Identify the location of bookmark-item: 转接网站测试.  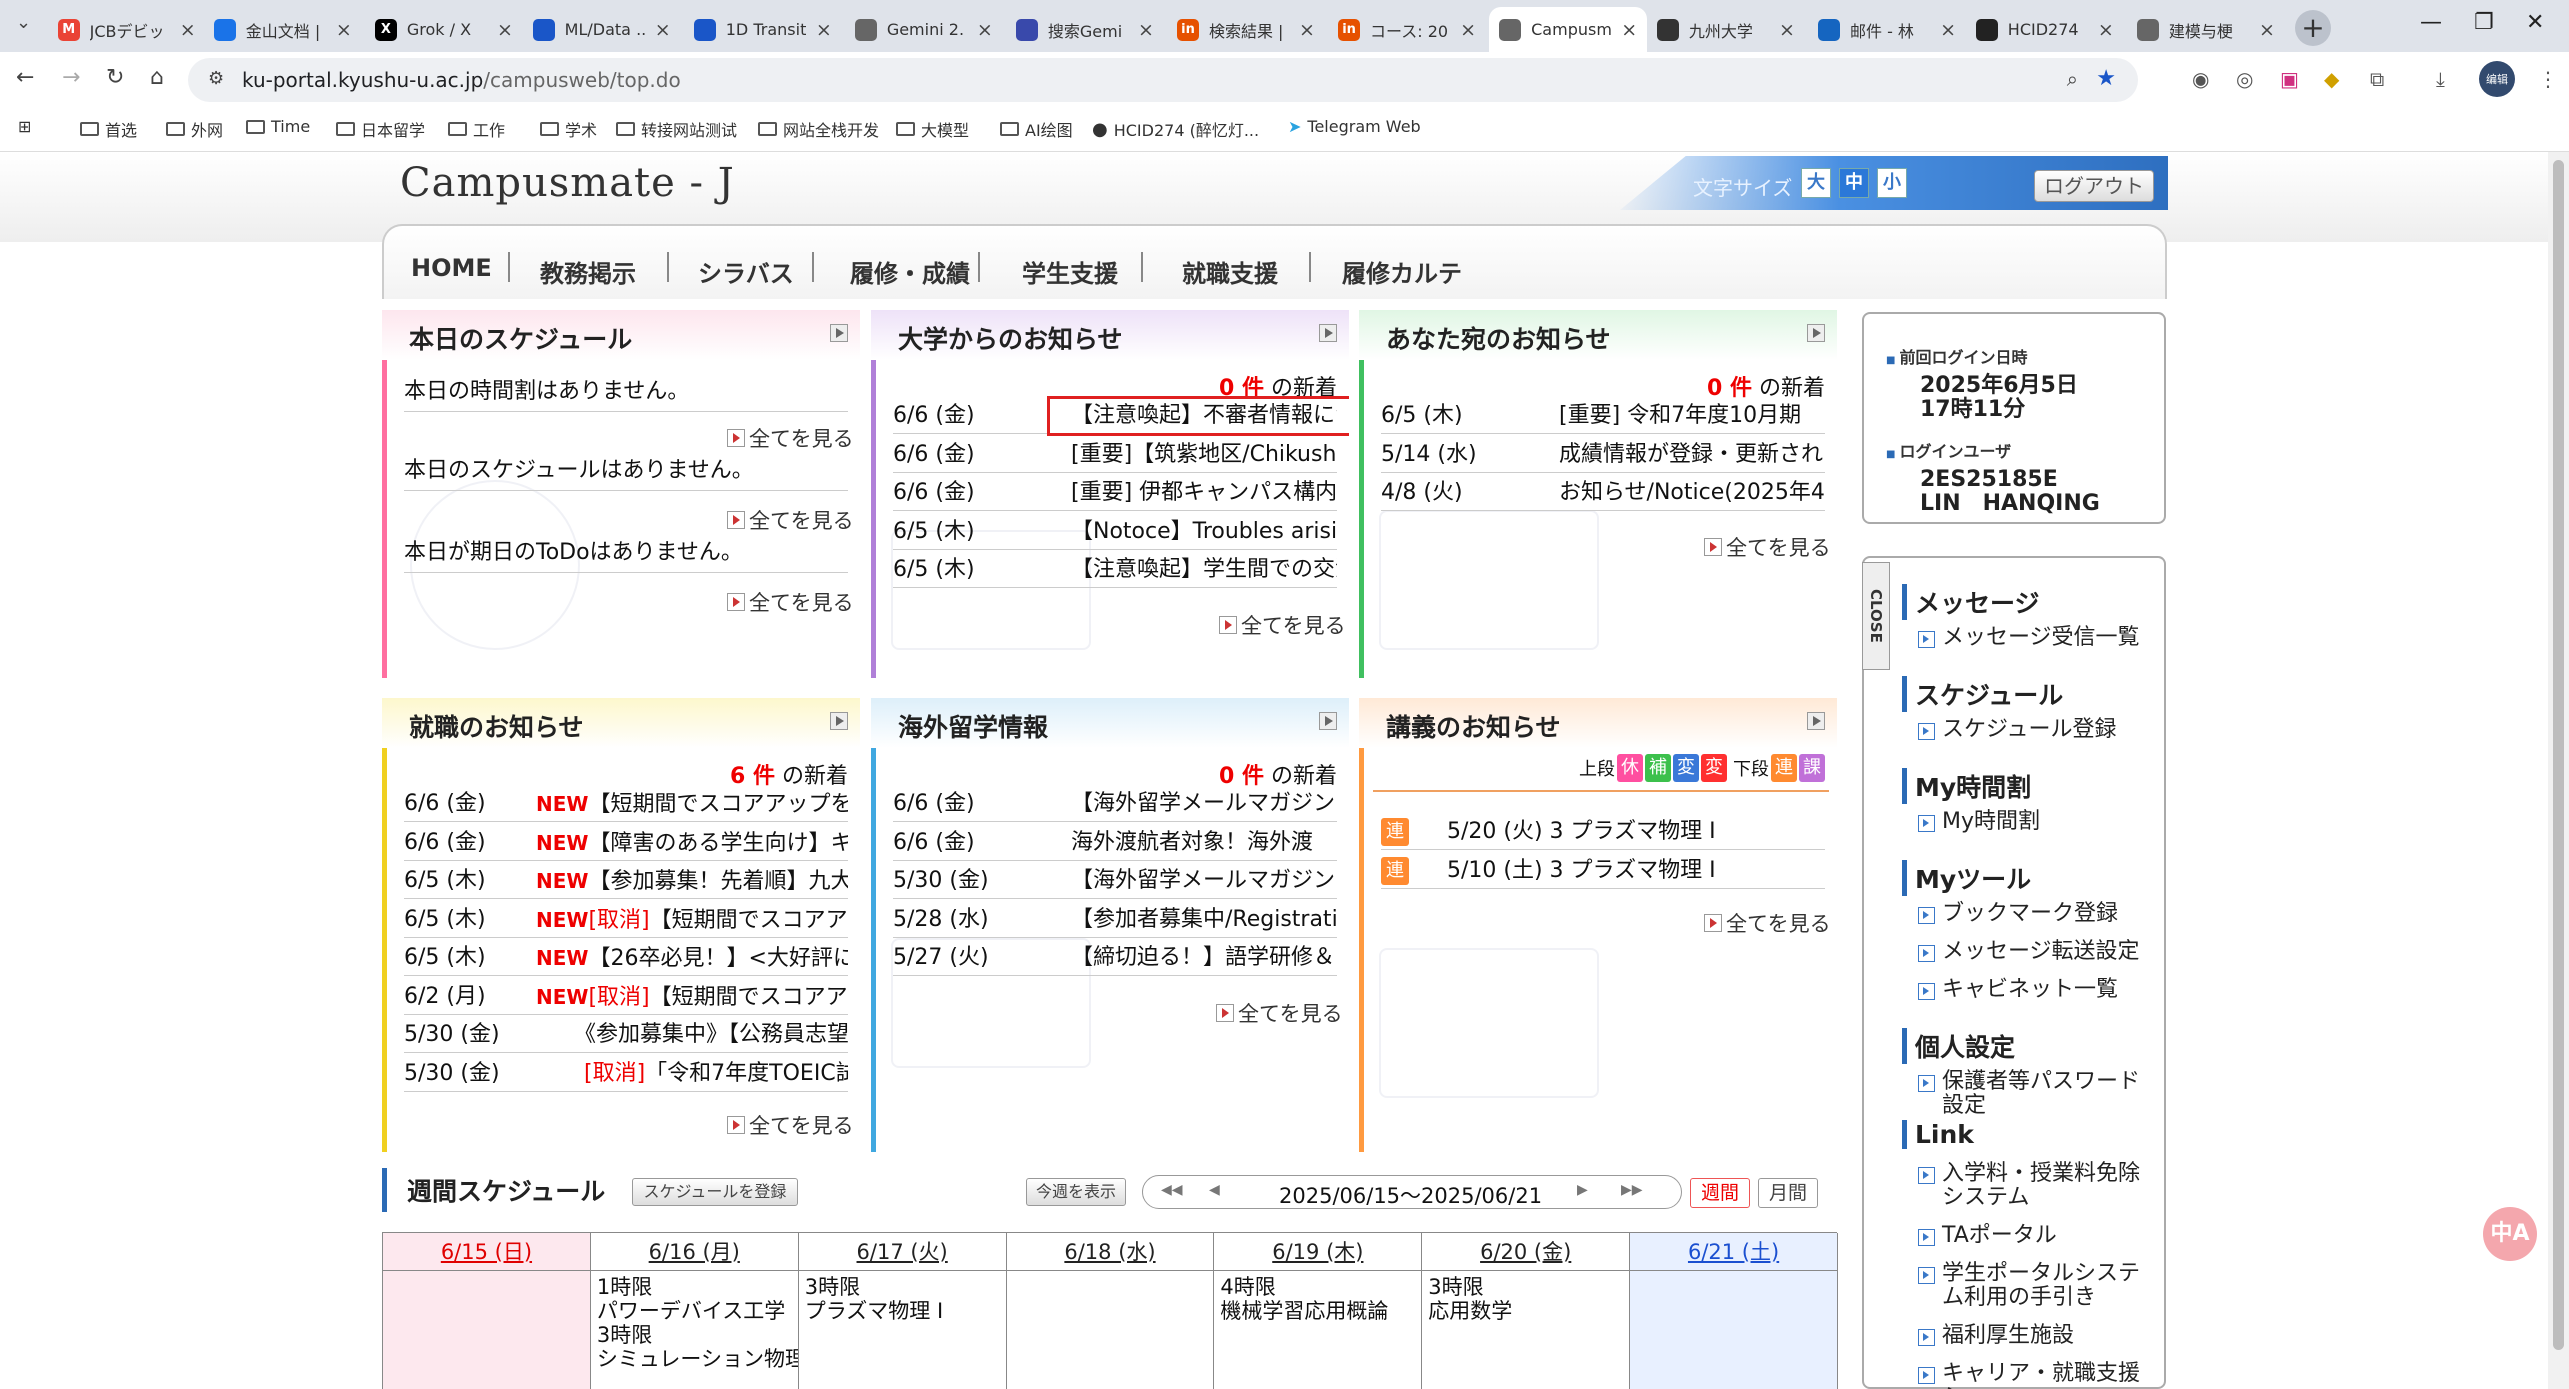
(676, 129).